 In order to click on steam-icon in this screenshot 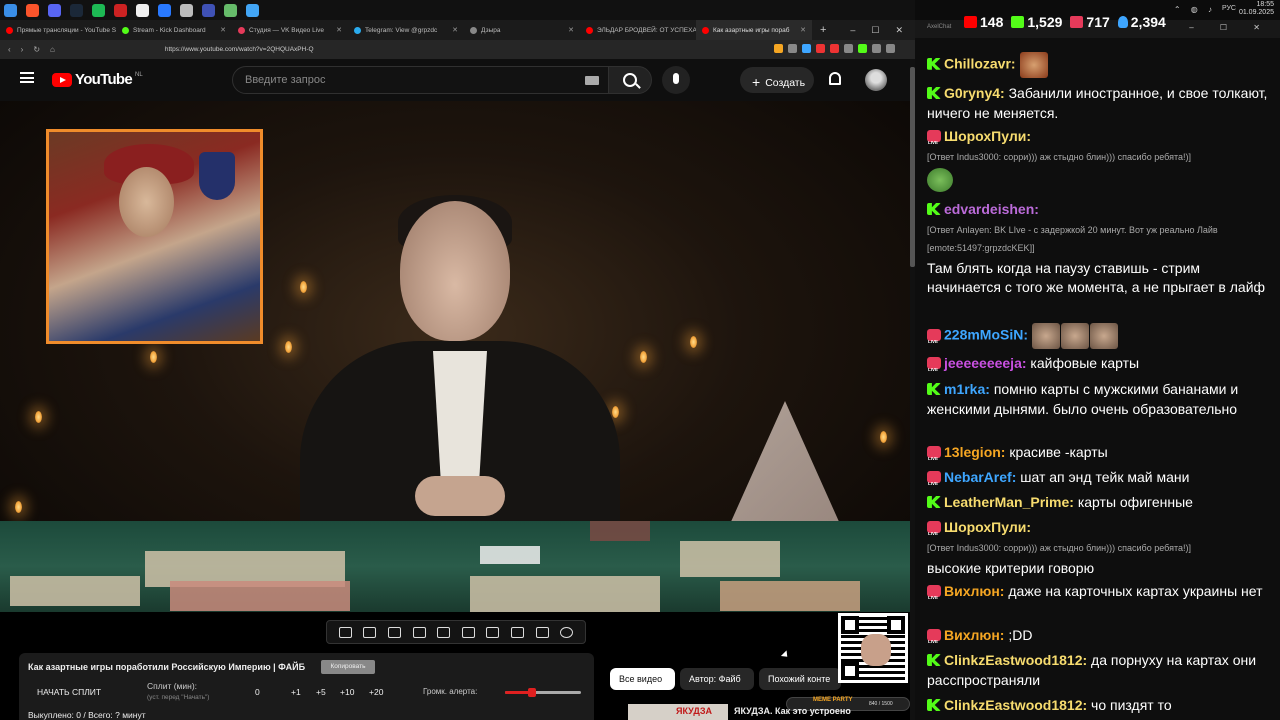, I will do `click(76, 10)`.